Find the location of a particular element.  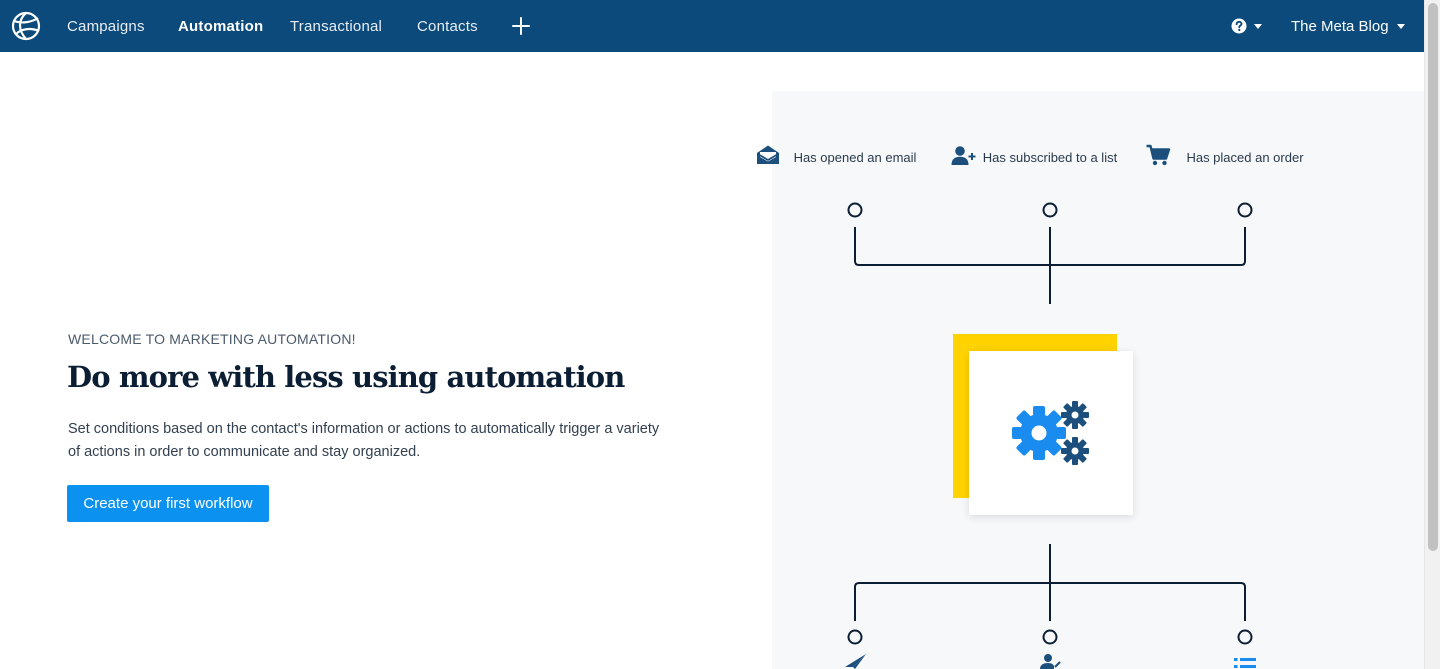

nav-item-contacts: Contacts is located at coordinates (447, 26).